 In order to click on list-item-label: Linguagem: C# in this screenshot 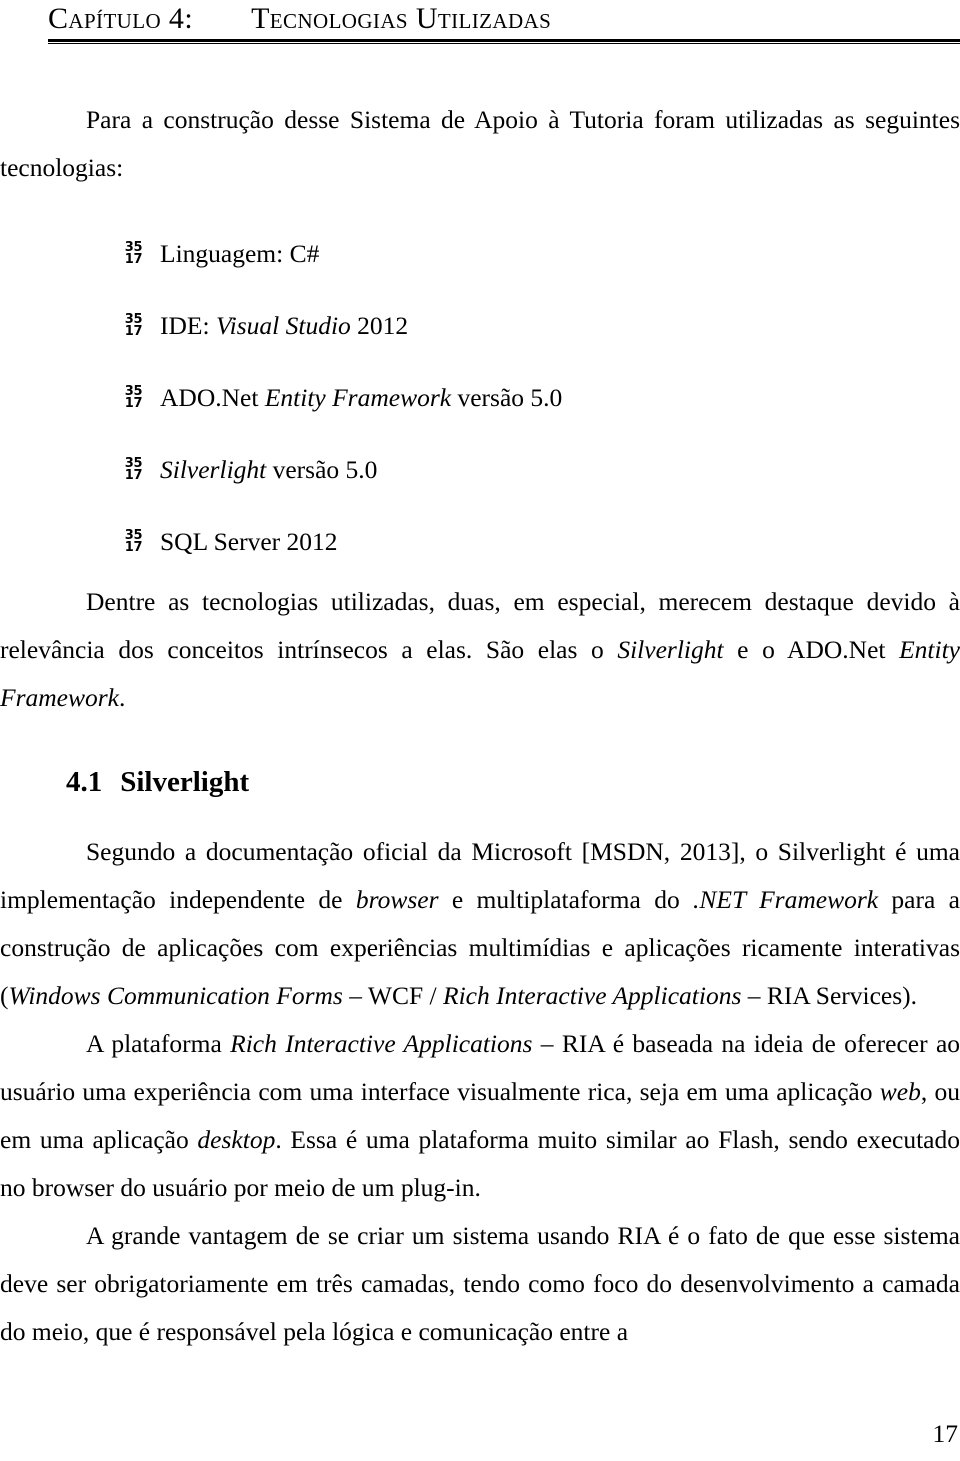, I will do `click(239, 254)`.